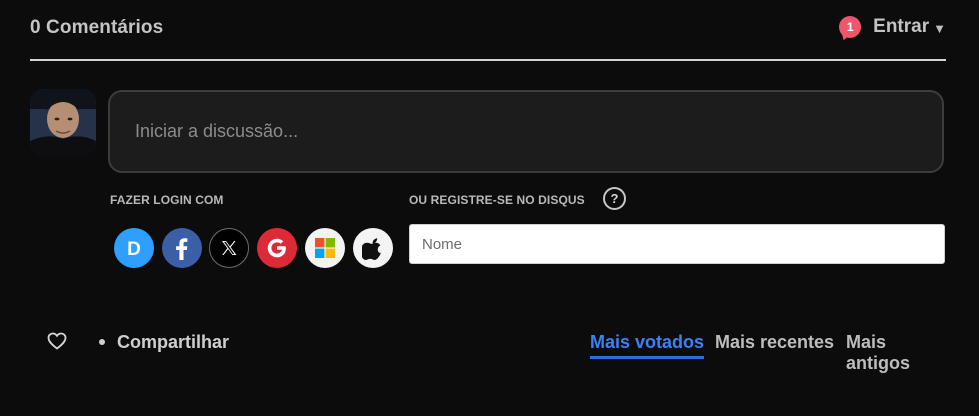  What do you see at coordinates (850, 27) in the screenshot?
I see `notification-badge: 1` at bounding box center [850, 27].